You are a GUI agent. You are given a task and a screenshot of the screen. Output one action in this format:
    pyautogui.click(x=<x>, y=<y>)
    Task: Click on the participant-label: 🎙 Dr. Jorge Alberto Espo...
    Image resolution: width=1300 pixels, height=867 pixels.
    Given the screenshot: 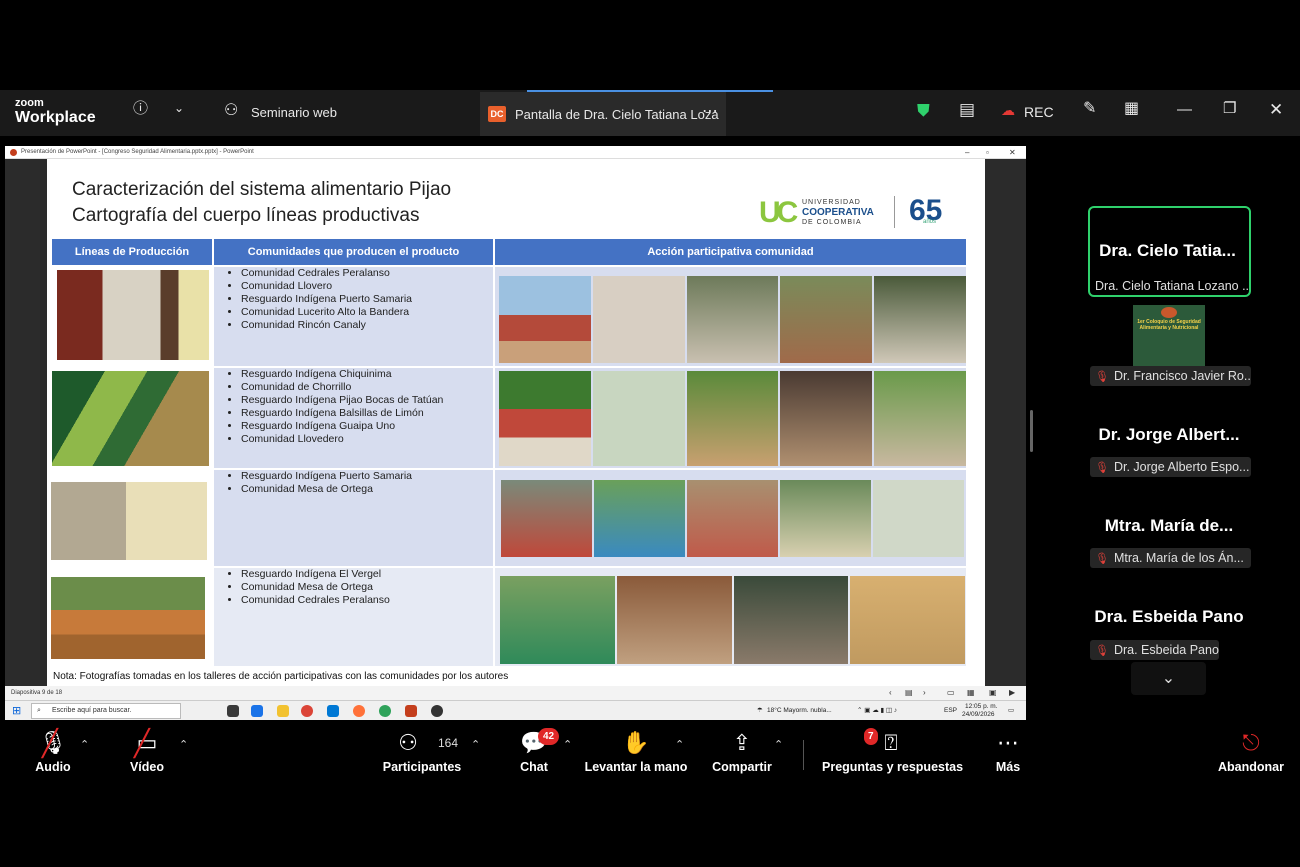 What is the action you would take?
    pyautogui.click(x=1170, y=467)
    